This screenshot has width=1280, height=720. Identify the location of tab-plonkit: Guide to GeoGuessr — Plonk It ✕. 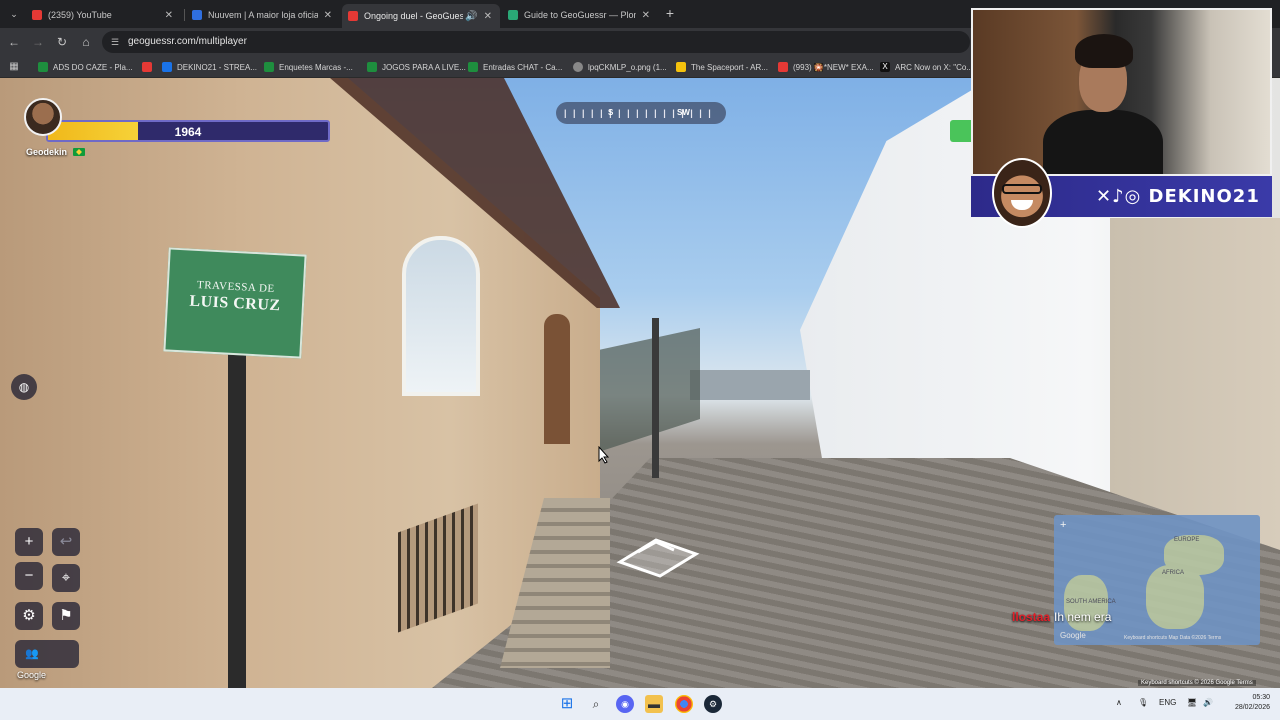
(580, 15).